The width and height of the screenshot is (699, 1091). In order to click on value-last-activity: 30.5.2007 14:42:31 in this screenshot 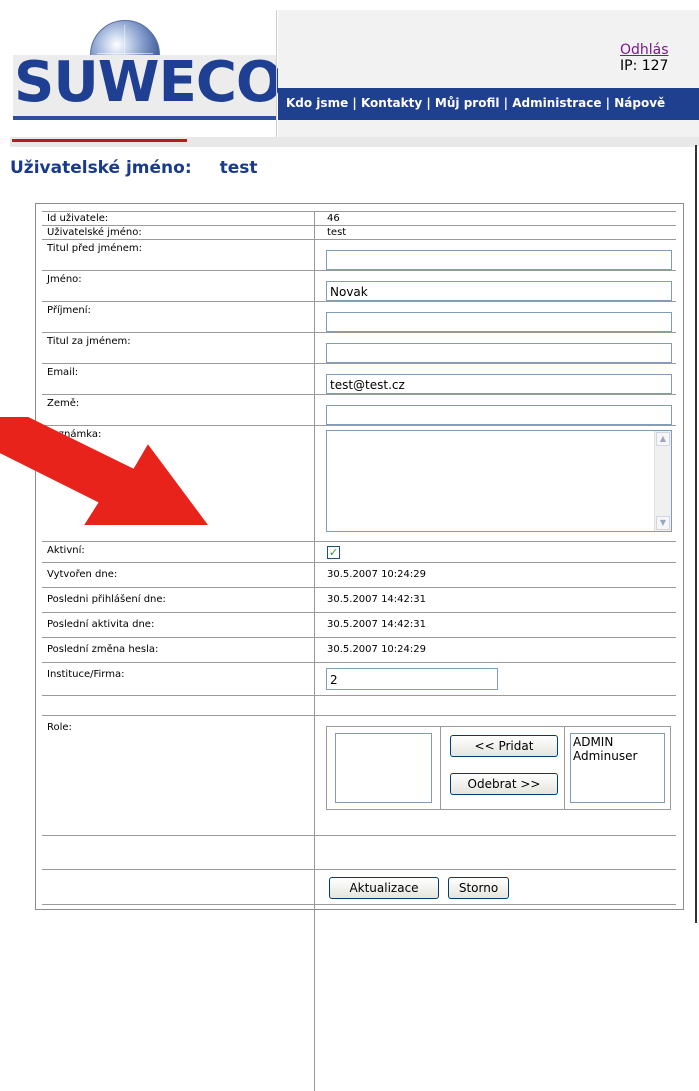, I will do `click(376, 624)`.